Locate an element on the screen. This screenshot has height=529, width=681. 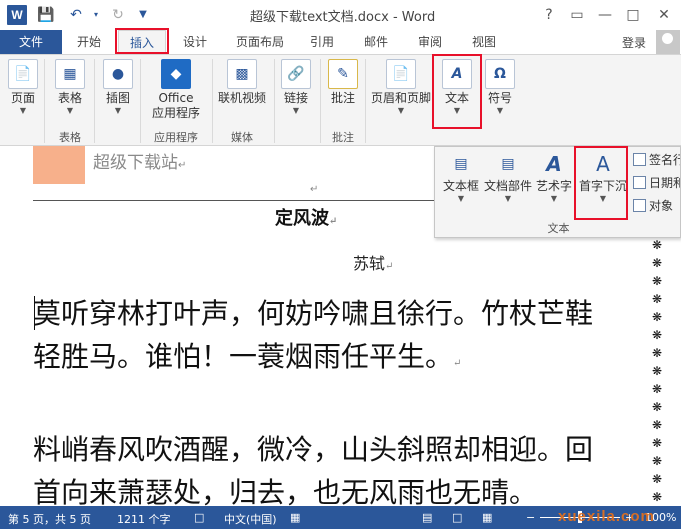
minimize-button: — is located at coordinates (605, 15).